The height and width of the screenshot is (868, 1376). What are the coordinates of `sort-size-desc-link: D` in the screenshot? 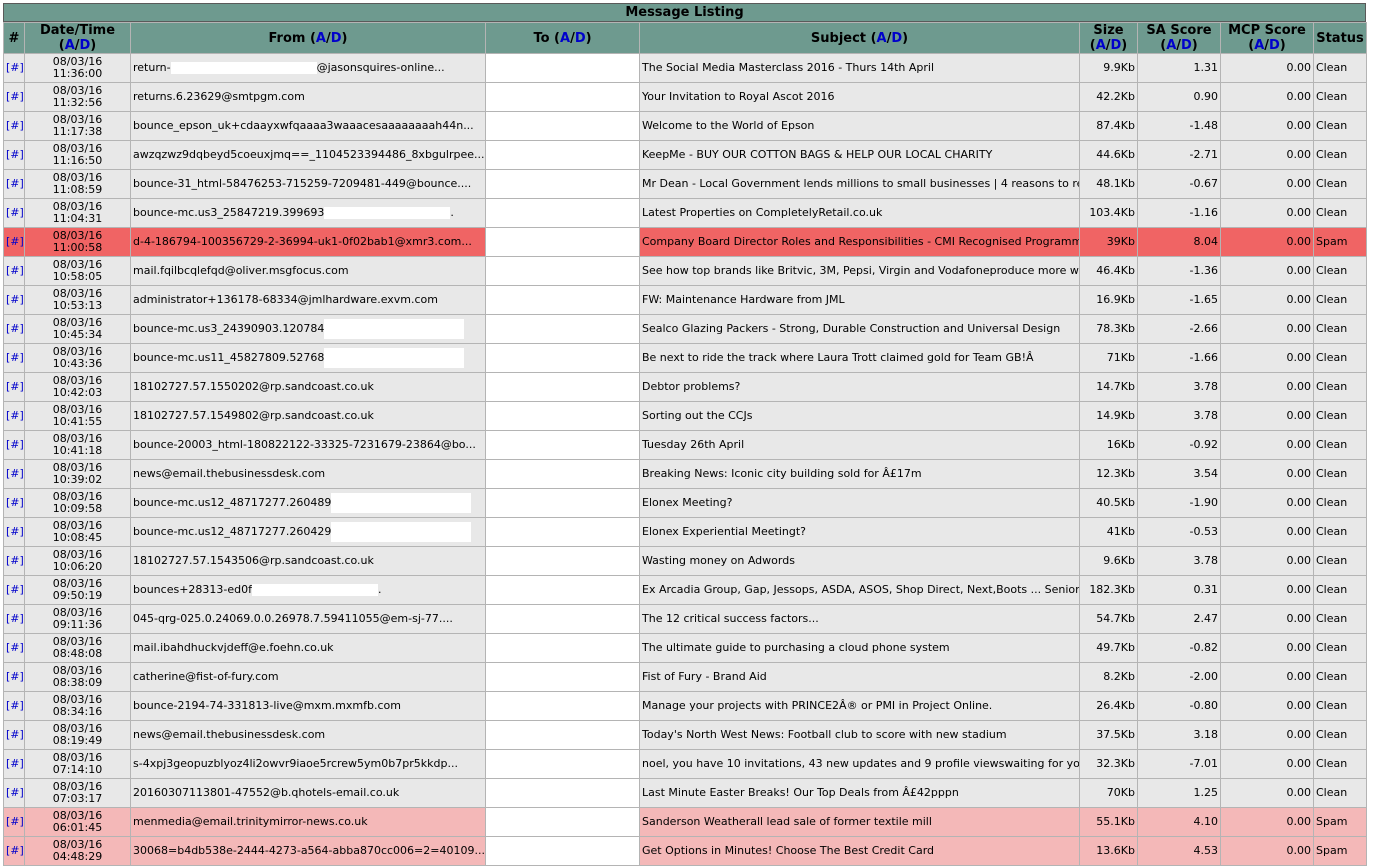 It's located at (1116, 45).